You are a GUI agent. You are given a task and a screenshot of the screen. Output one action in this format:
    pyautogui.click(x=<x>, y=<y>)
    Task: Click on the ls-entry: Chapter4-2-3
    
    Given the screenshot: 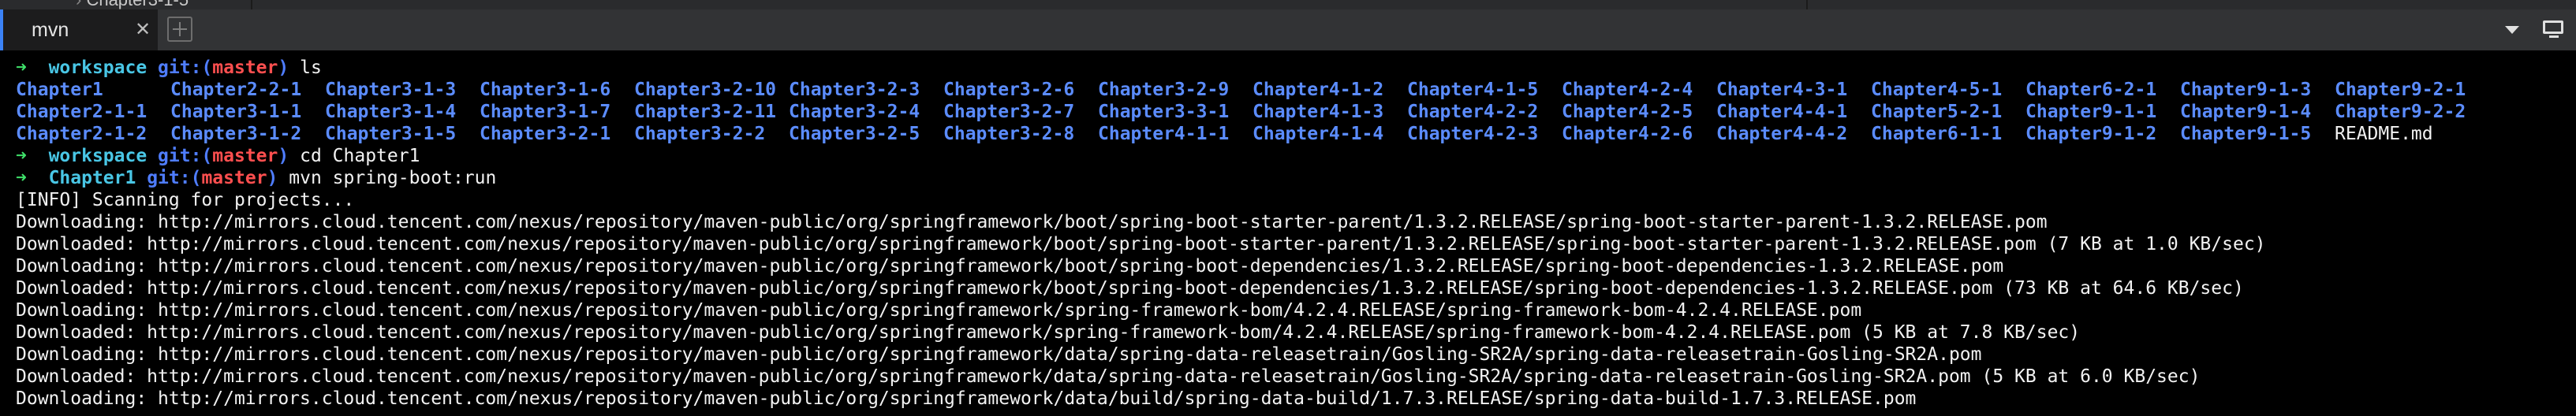 What is the action you would take?
    pyautogui.click(x=1473, y=134)
    